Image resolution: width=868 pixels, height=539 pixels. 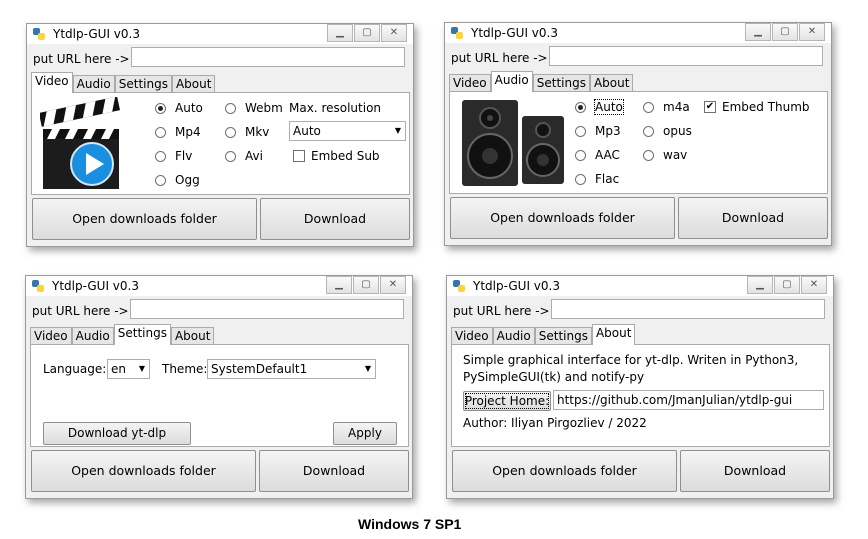 What do you see at coordinates (291, 369) in the screenshot?
I see `theme-select: SystemDefault1 ▼` at bounding box center [291, 369].